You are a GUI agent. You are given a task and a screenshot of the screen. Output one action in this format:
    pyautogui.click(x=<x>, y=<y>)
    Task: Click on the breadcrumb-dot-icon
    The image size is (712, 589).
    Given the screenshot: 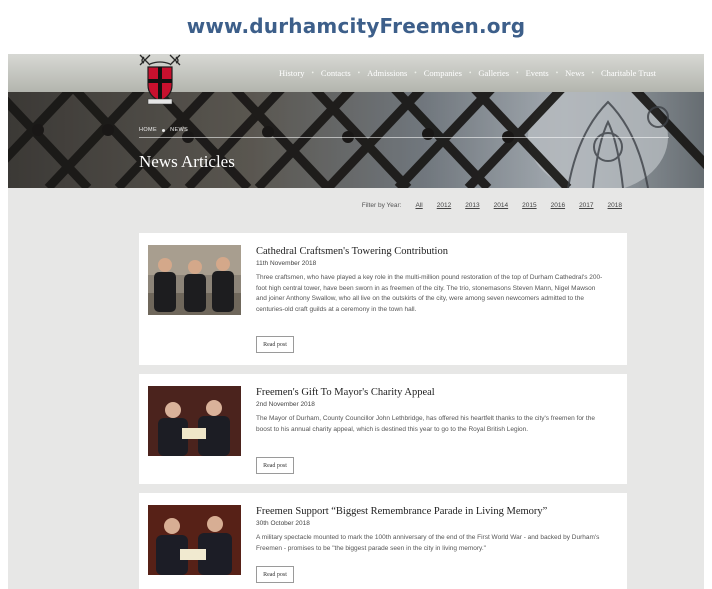 What is the action you would take?
    pyautogui.click(x=164, y=130)
    